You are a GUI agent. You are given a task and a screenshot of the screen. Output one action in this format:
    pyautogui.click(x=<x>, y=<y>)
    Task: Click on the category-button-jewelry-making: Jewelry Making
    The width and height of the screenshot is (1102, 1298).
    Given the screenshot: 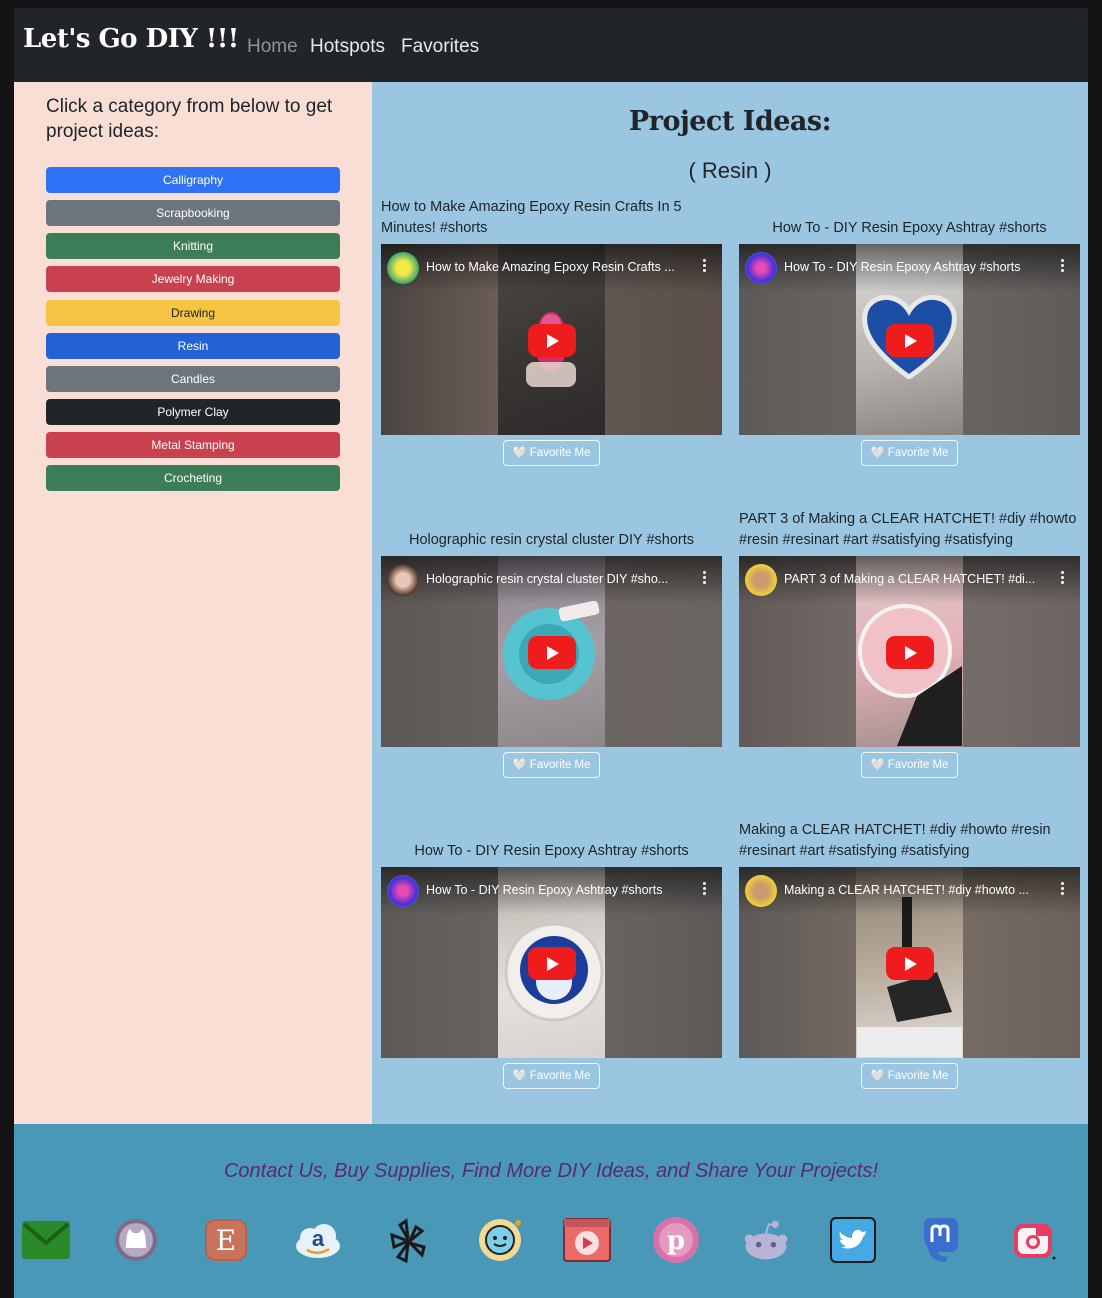 What is the action you would take?
    pyautogui.click(x=193, y=279)
    